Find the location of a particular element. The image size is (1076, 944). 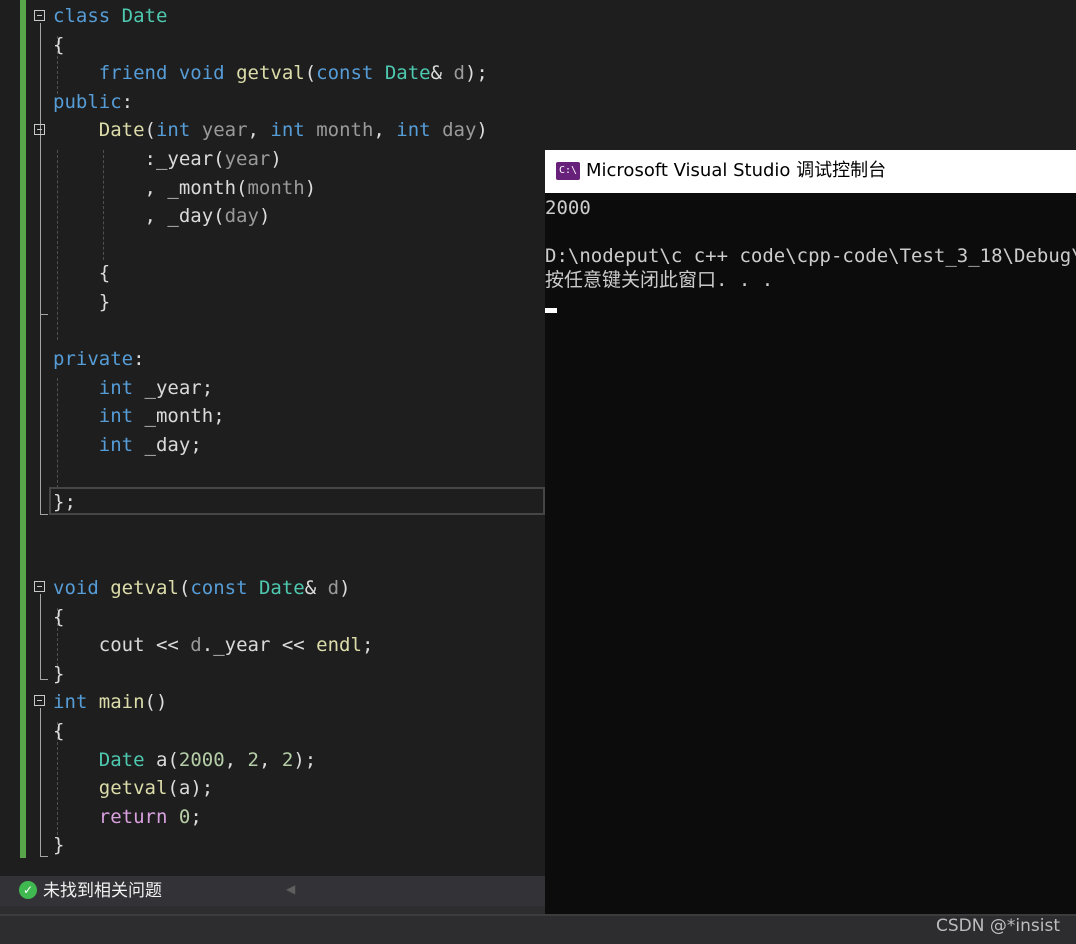

code-line: cout << d._year << endl; is located at coordinates (213, 645).